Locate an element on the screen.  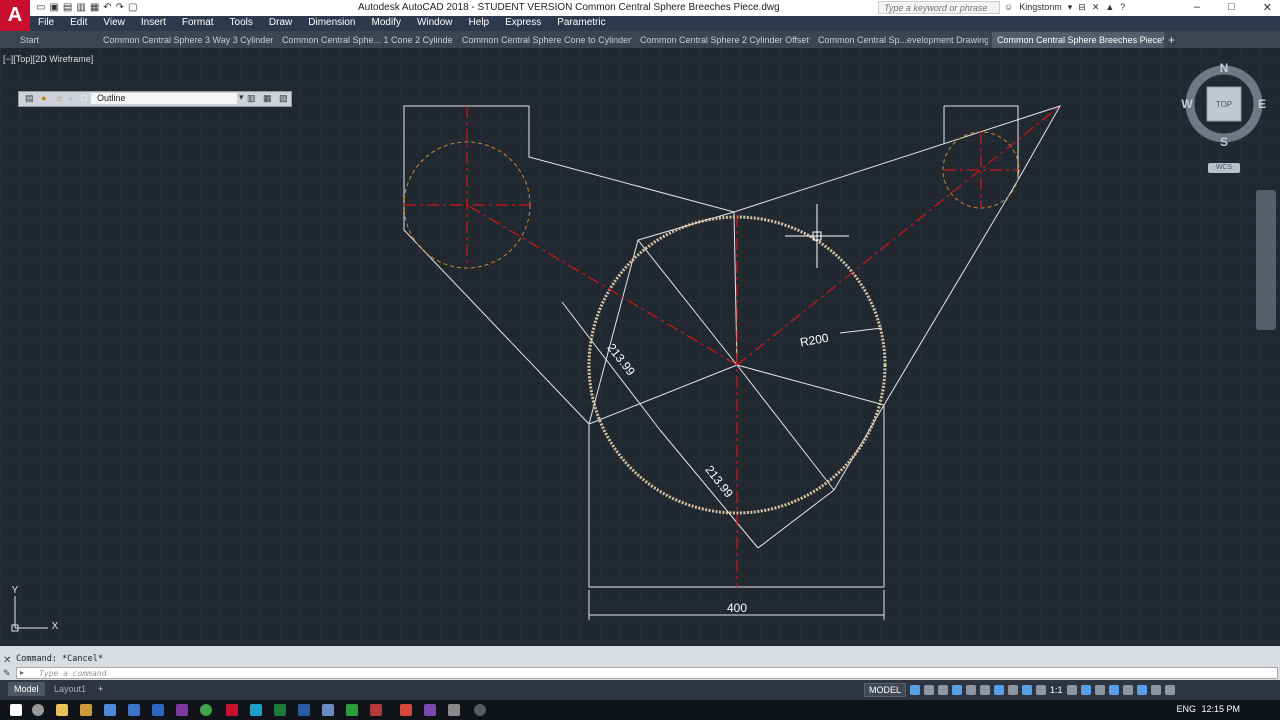
grid-icon is located at coordinates (915, 690).